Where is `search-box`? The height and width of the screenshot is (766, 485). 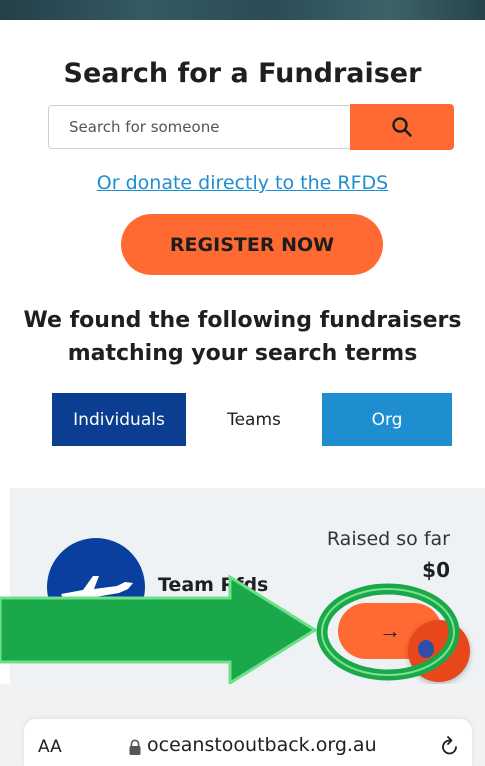
search-box is located at coordinates (251, 127).